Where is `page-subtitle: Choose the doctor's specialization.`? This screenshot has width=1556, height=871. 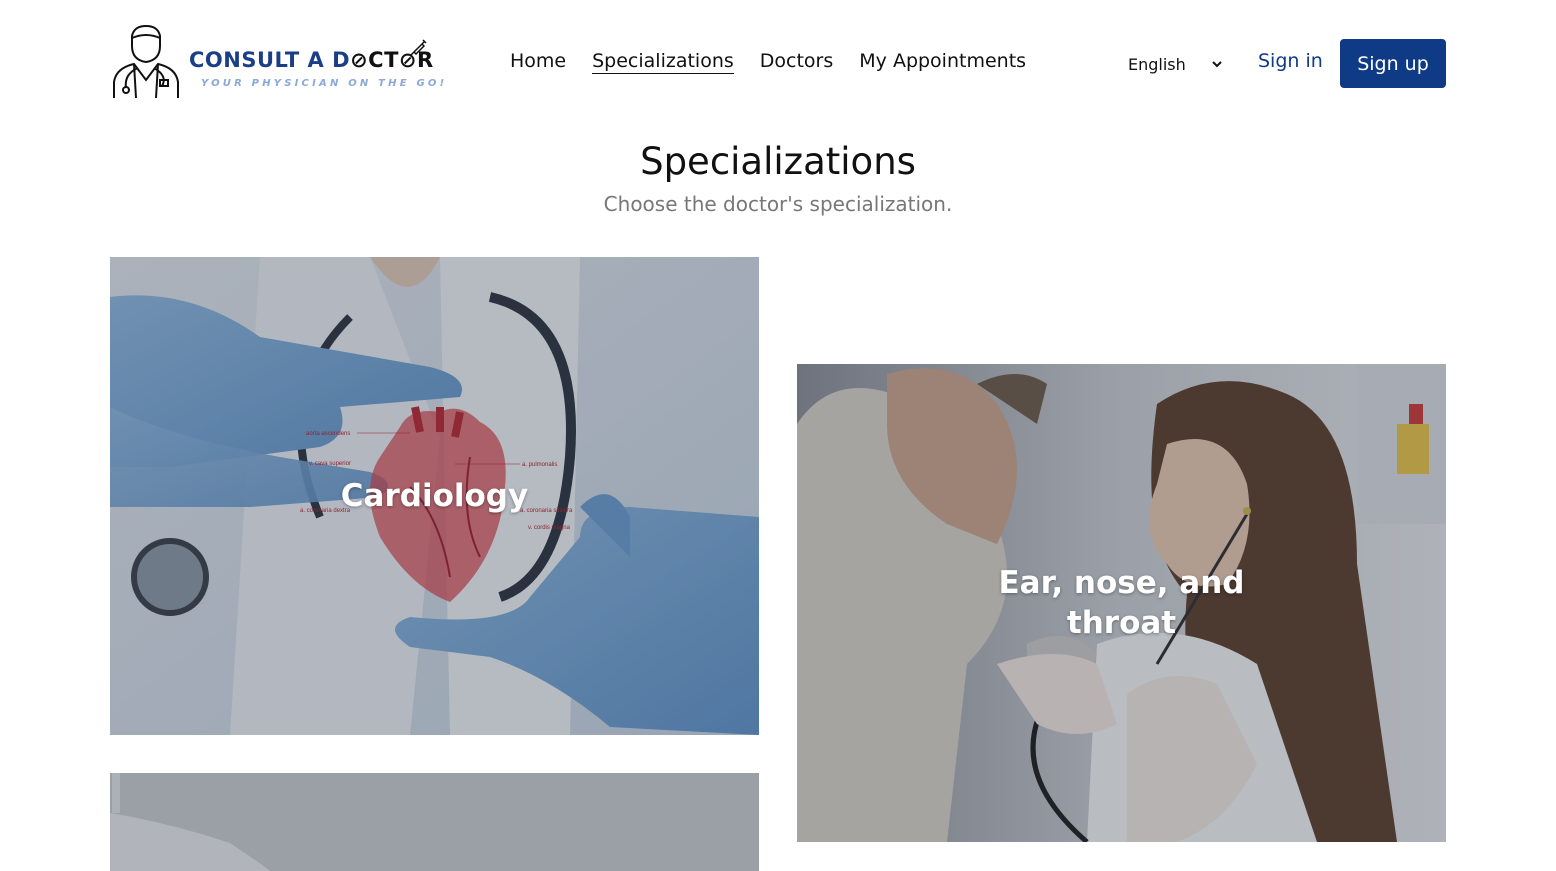
page-subtitle: Choose the doctor's specialization. is located at coordinates (778, 204).